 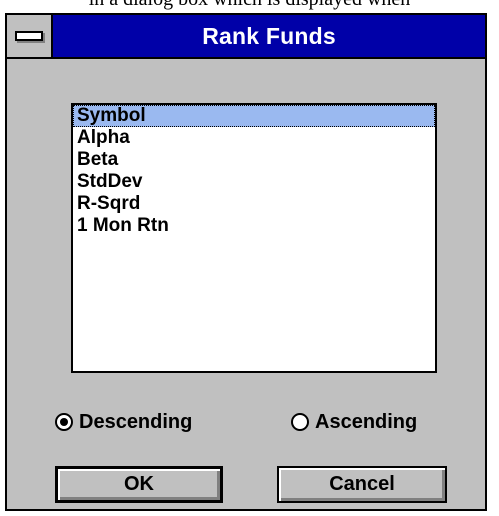 What do you see at coordinates (254, 160) in the screenshot?
I see `list-item: Beta` at bounding box center [254, 160].